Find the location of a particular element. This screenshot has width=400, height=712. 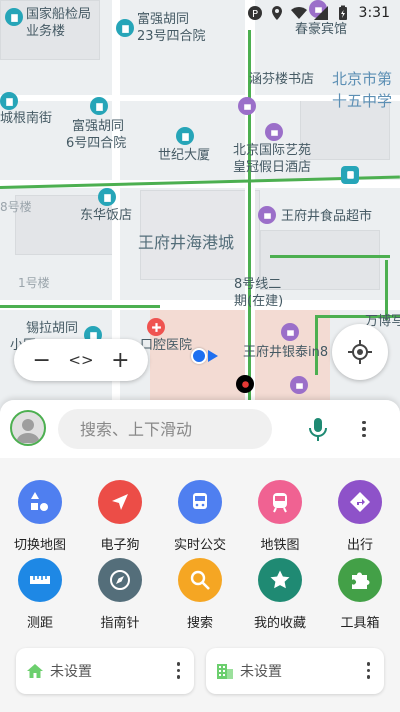

map-label: 王府井海港城 is located at coordinates (186, 242).